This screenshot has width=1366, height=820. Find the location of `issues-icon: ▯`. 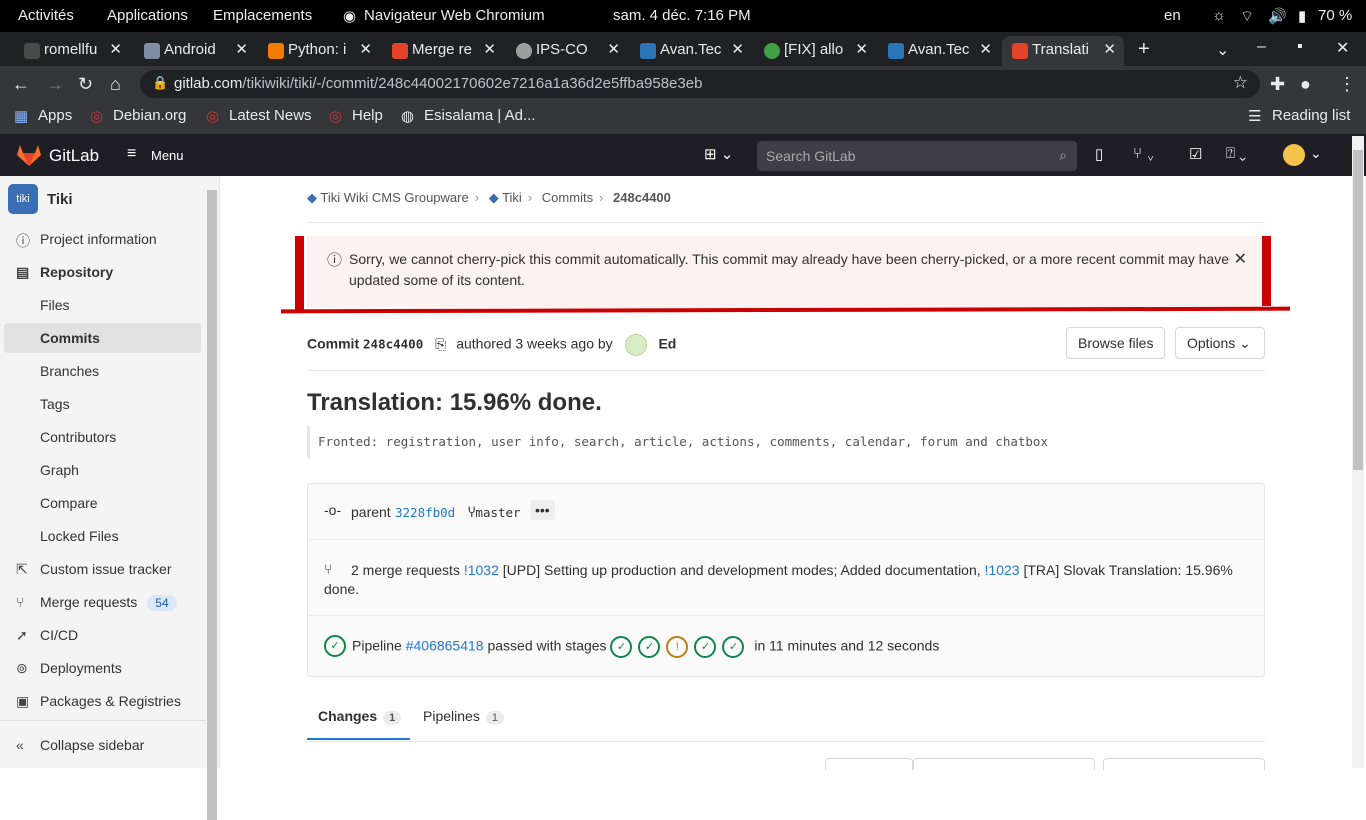

issues-icon: ▯ is located at coordinates (1099, 154).